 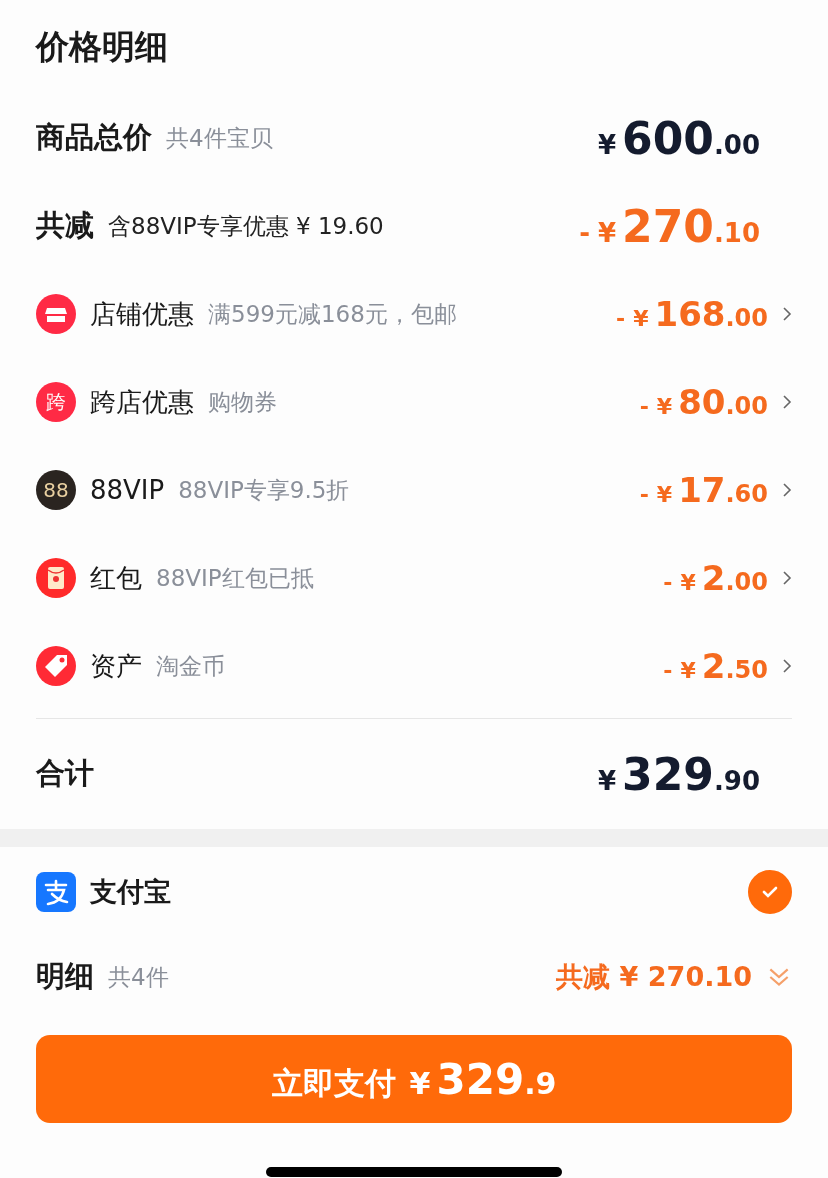 What do you see at coordinates (56, 578) in the screenshot?
I see `envelope-icon` at bounding box center [56, 578].